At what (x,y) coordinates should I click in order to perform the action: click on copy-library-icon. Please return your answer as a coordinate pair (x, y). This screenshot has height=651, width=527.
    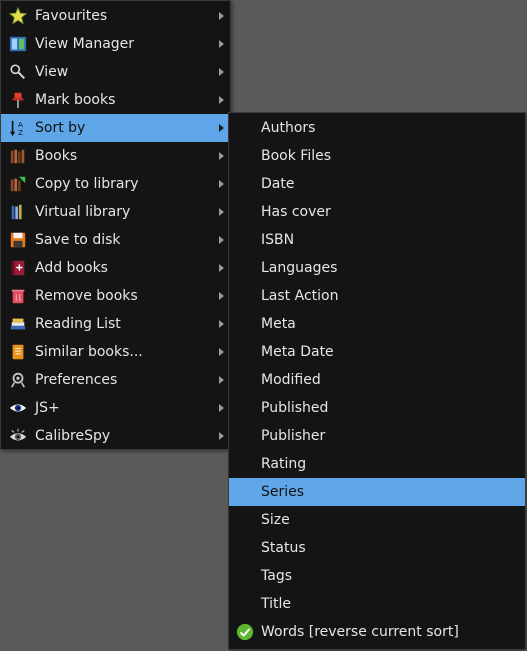
    Looking at the image, I should click on (18, 184).